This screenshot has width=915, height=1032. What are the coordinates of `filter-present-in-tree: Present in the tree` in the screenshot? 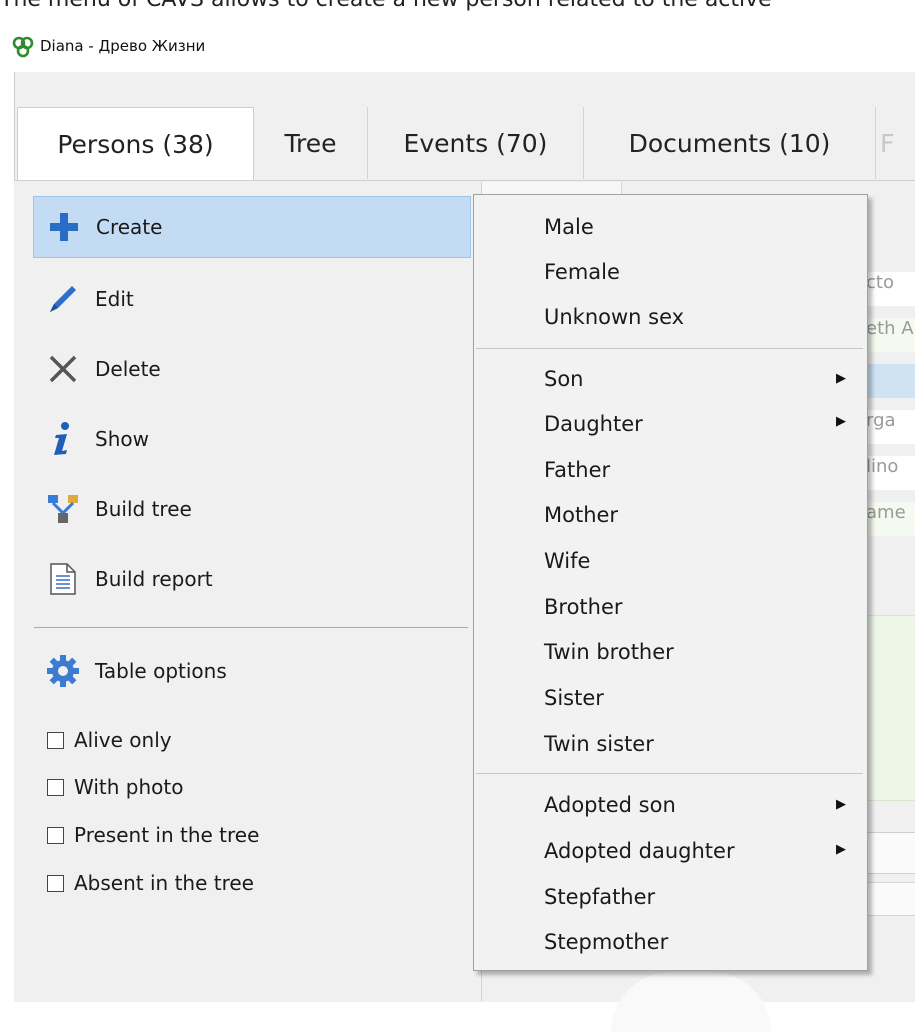 It's located at (153, 835).